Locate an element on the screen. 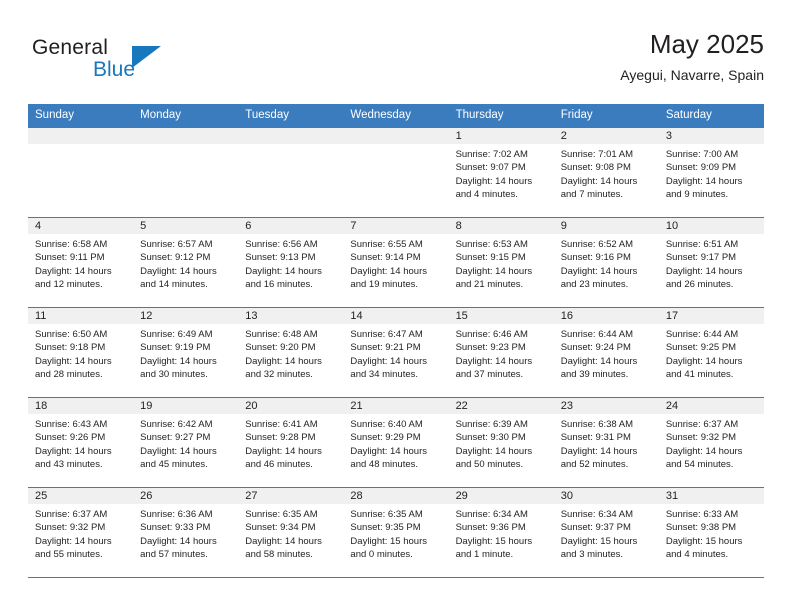 Image resolution: width=792 pixels, height=612 pixels. sunset-text: Sunset: 9:30 PM is located at coordinates (490, 438).